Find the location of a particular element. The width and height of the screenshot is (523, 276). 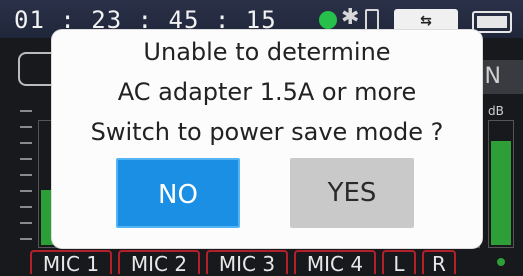

status-indicator-icon is located at coordinates (328, 20).